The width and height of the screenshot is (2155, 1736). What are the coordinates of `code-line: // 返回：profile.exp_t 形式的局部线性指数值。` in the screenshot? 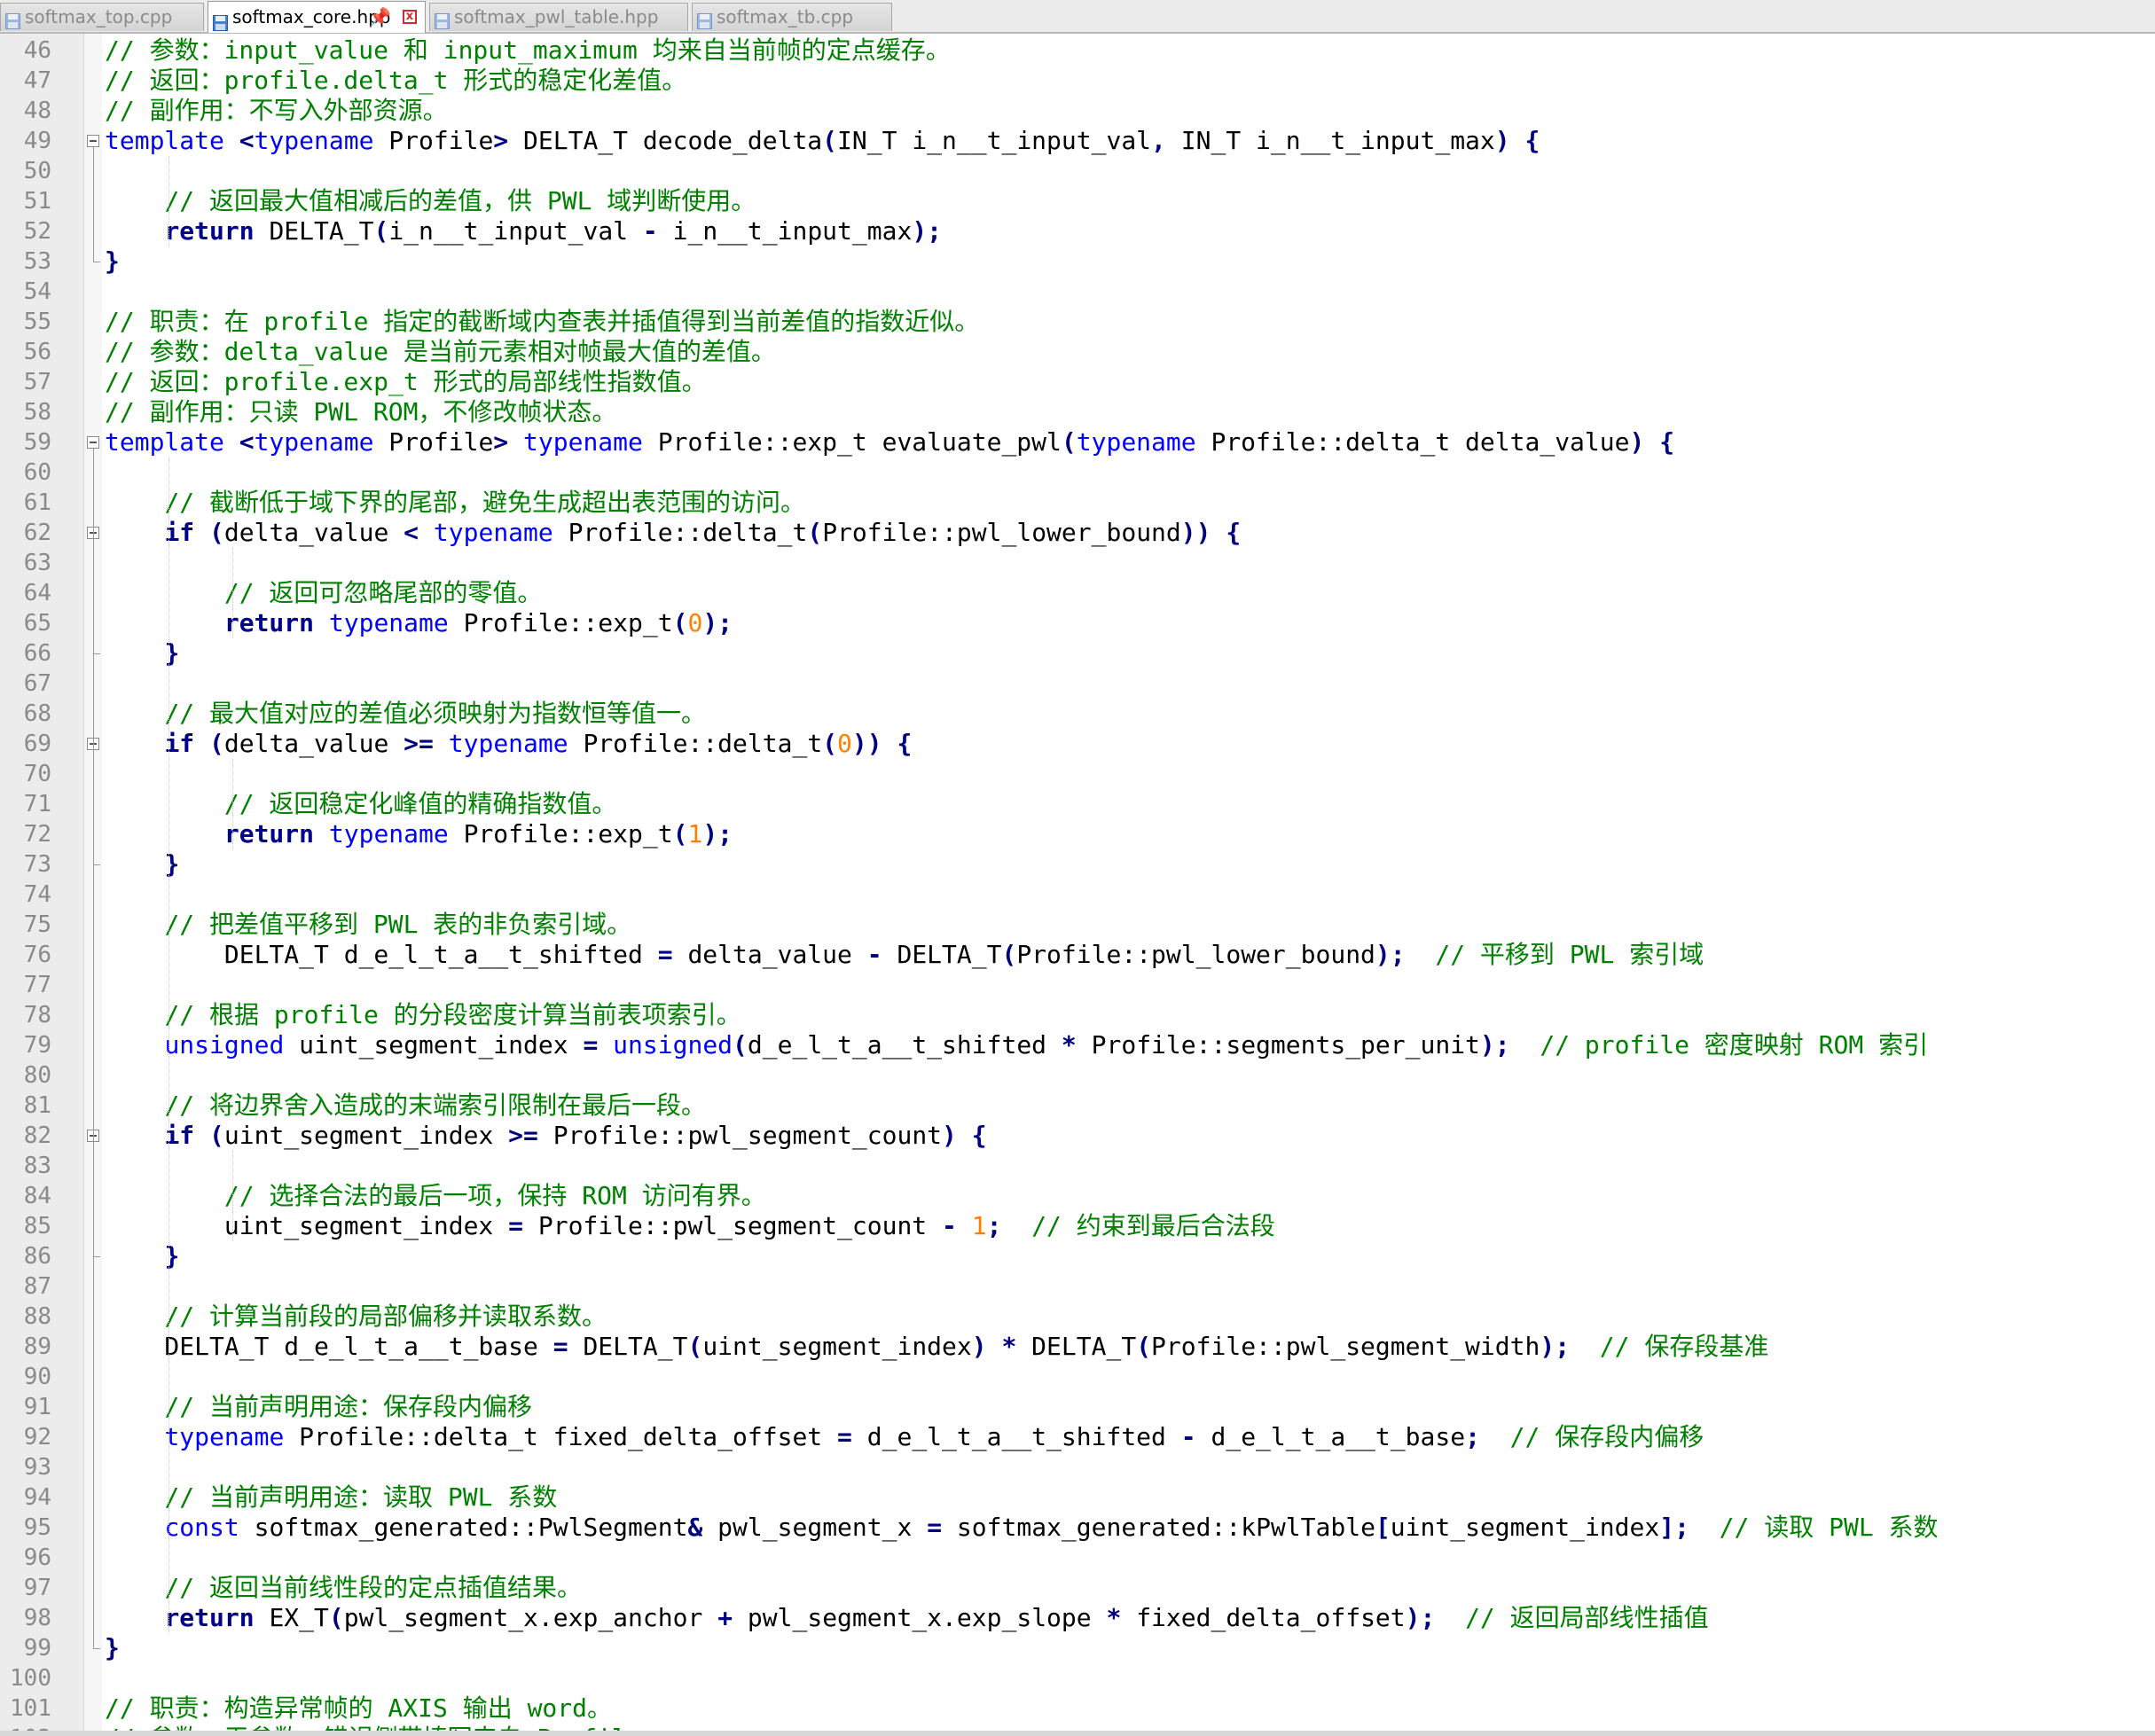 It's located at (406, 382).